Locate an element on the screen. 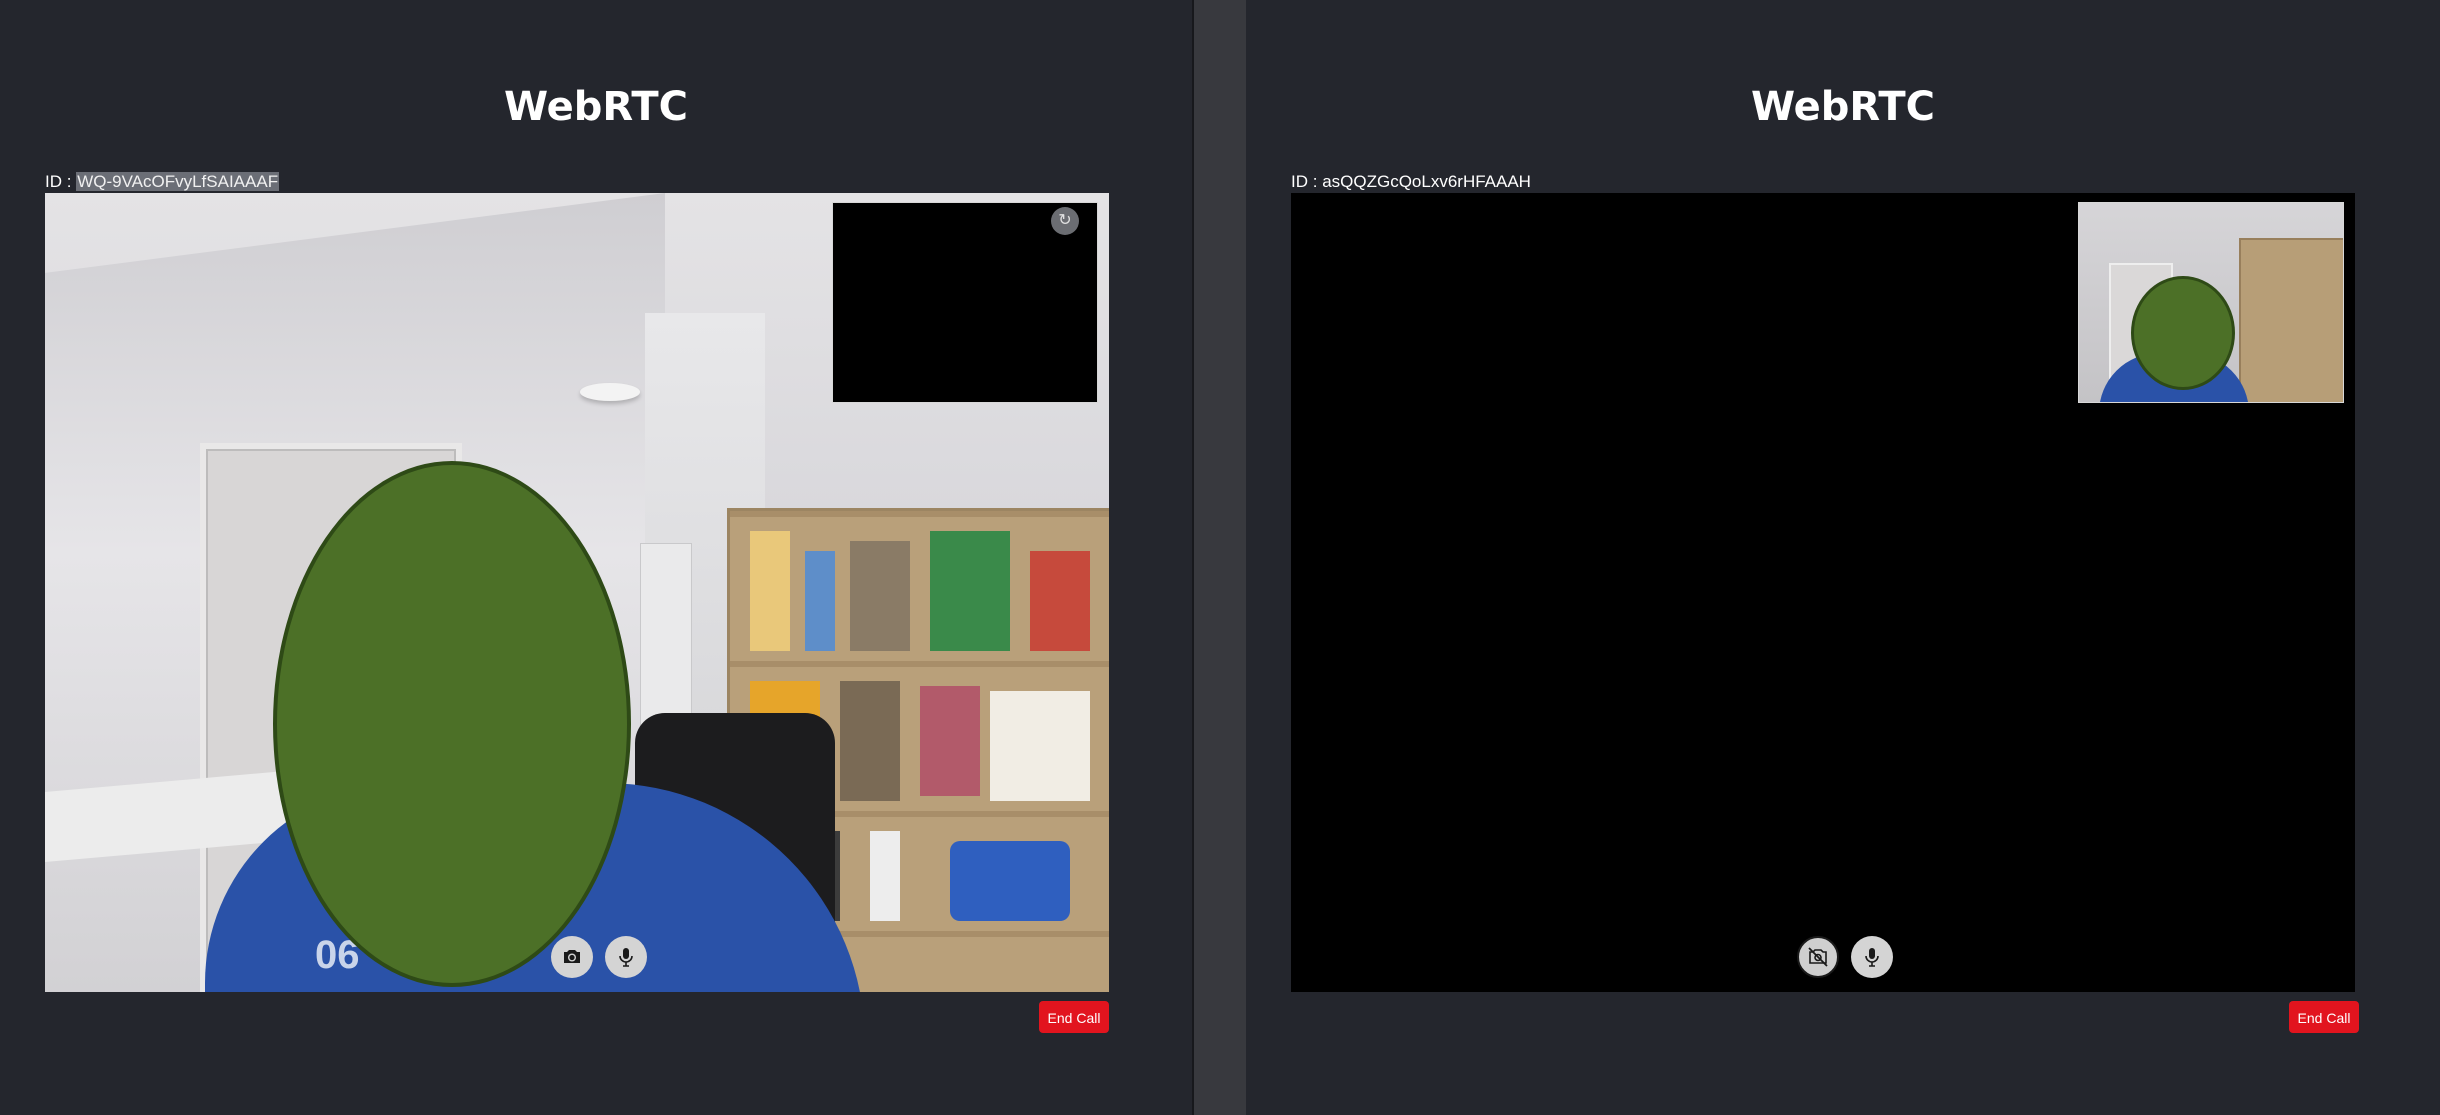  peer-id-row: ID : asQQZGcQoLxv6rHFAAAH is located at coordinates (1411, 182).